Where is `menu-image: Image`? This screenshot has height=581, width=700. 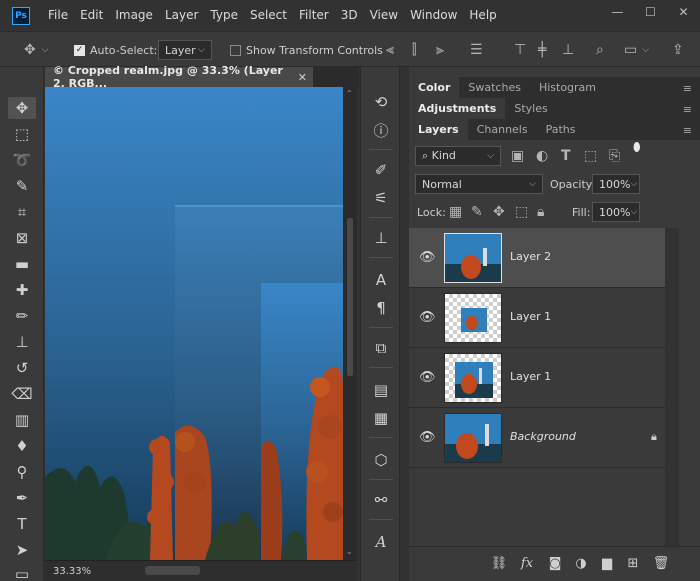
menu-image: Image is located at coordinates (134, 15).